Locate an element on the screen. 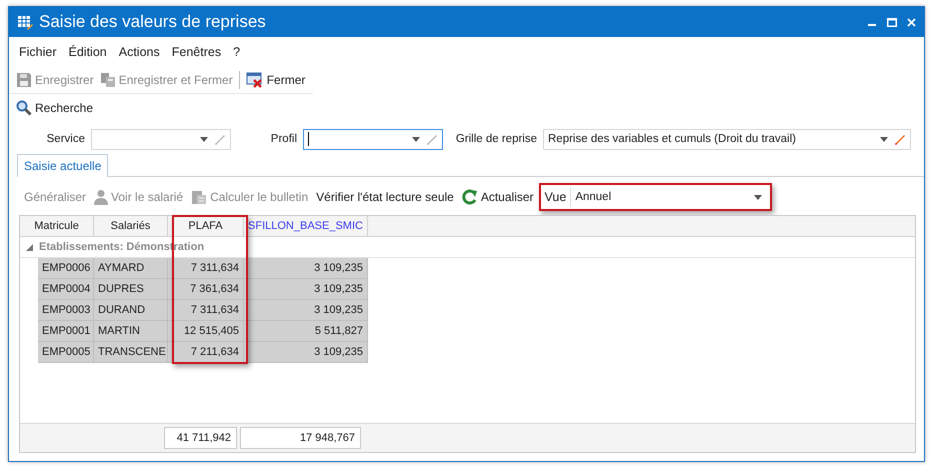 Image resolution: width=943 pixels, height=470 pixels. search-icon is located at coordinates (24, 108).